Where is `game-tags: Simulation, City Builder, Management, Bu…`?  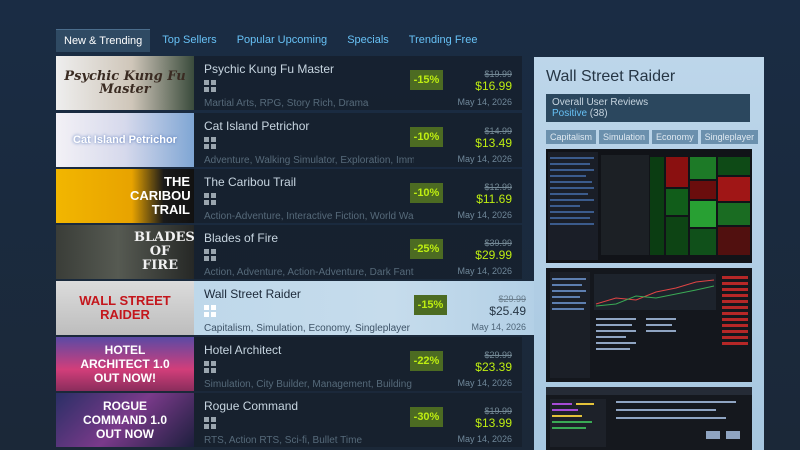
game-tags: Simulation, City Builder, Management, Bu… is located at coordinates (308, 384).